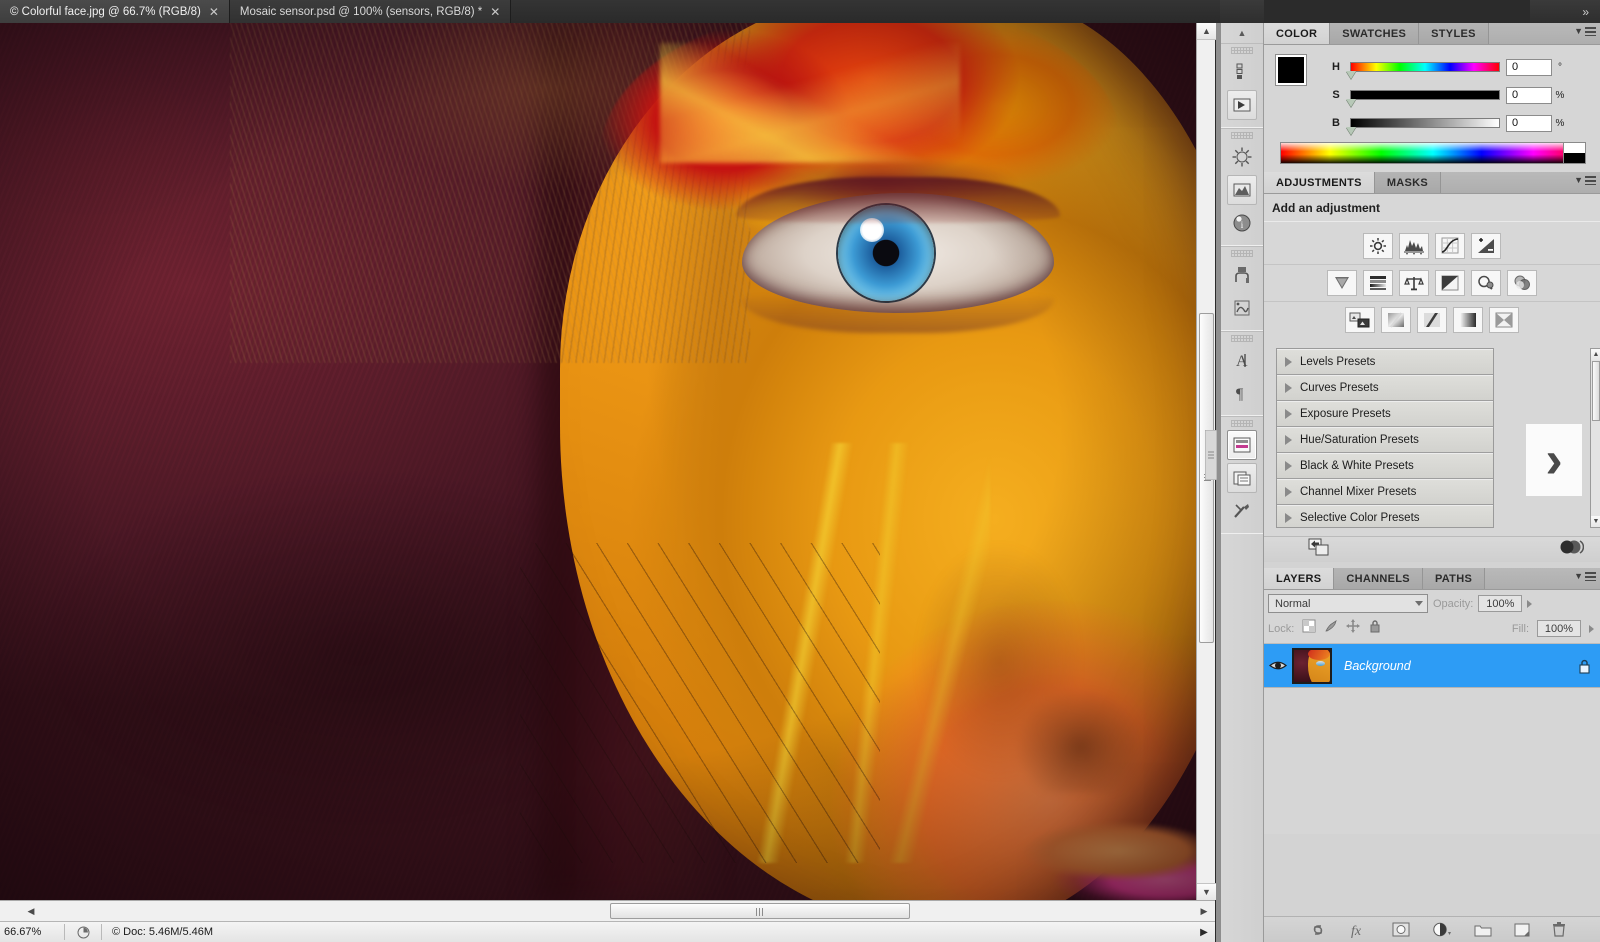 The image size is (1600, 942). I want to click on toggle-layer-visibility-icon, so click(1571, 549).